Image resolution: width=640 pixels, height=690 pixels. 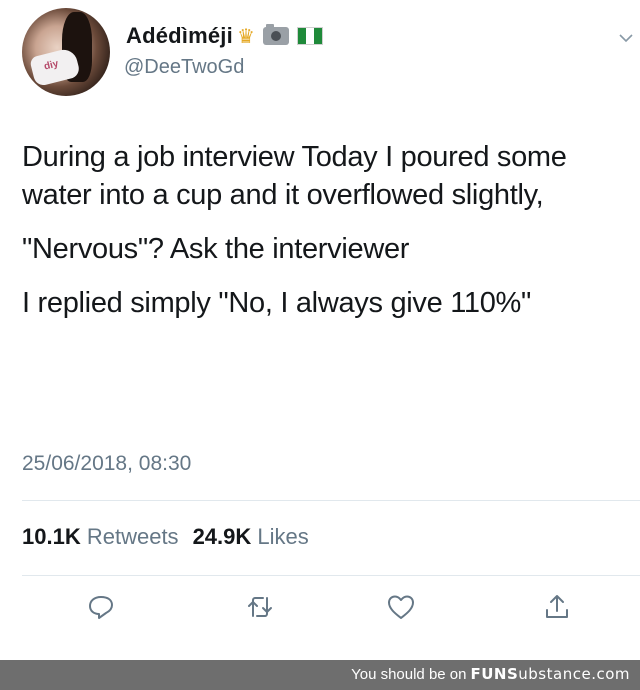 I want to click on retweets-stat: 10.1K Retweets, so click(x=100, y=537).